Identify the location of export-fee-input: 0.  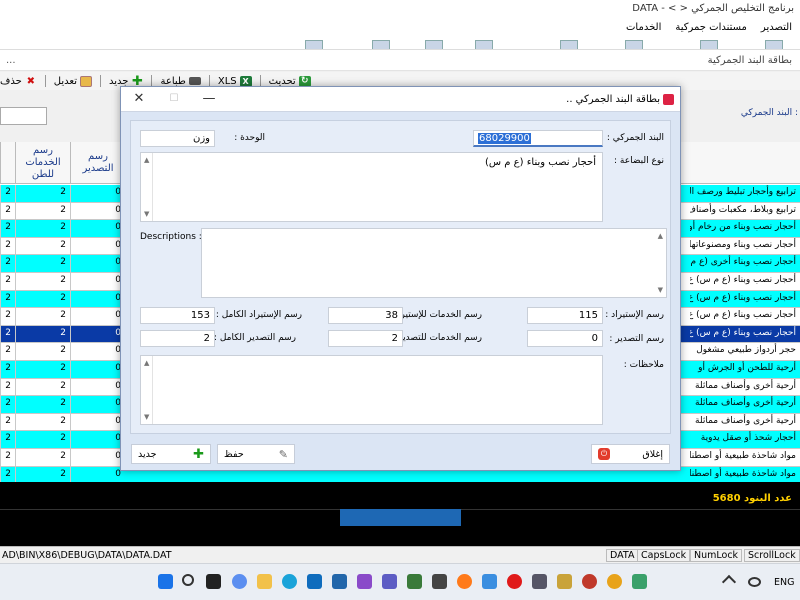
(565, 338).